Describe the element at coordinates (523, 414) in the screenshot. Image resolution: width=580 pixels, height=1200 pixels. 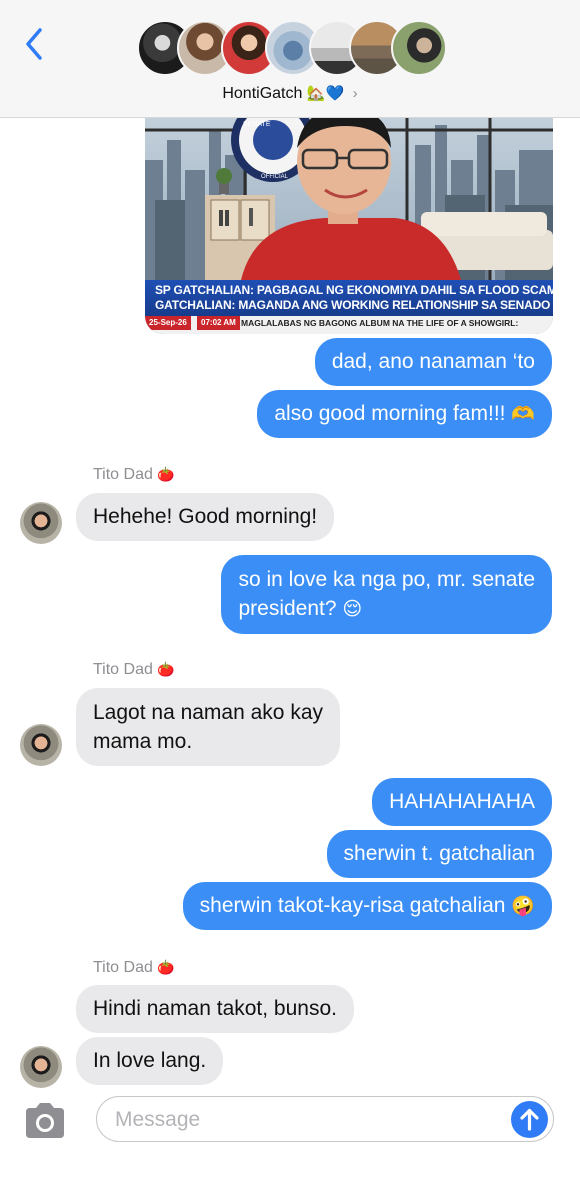
I see `heart-hands-emoji: 🫶` at that location.